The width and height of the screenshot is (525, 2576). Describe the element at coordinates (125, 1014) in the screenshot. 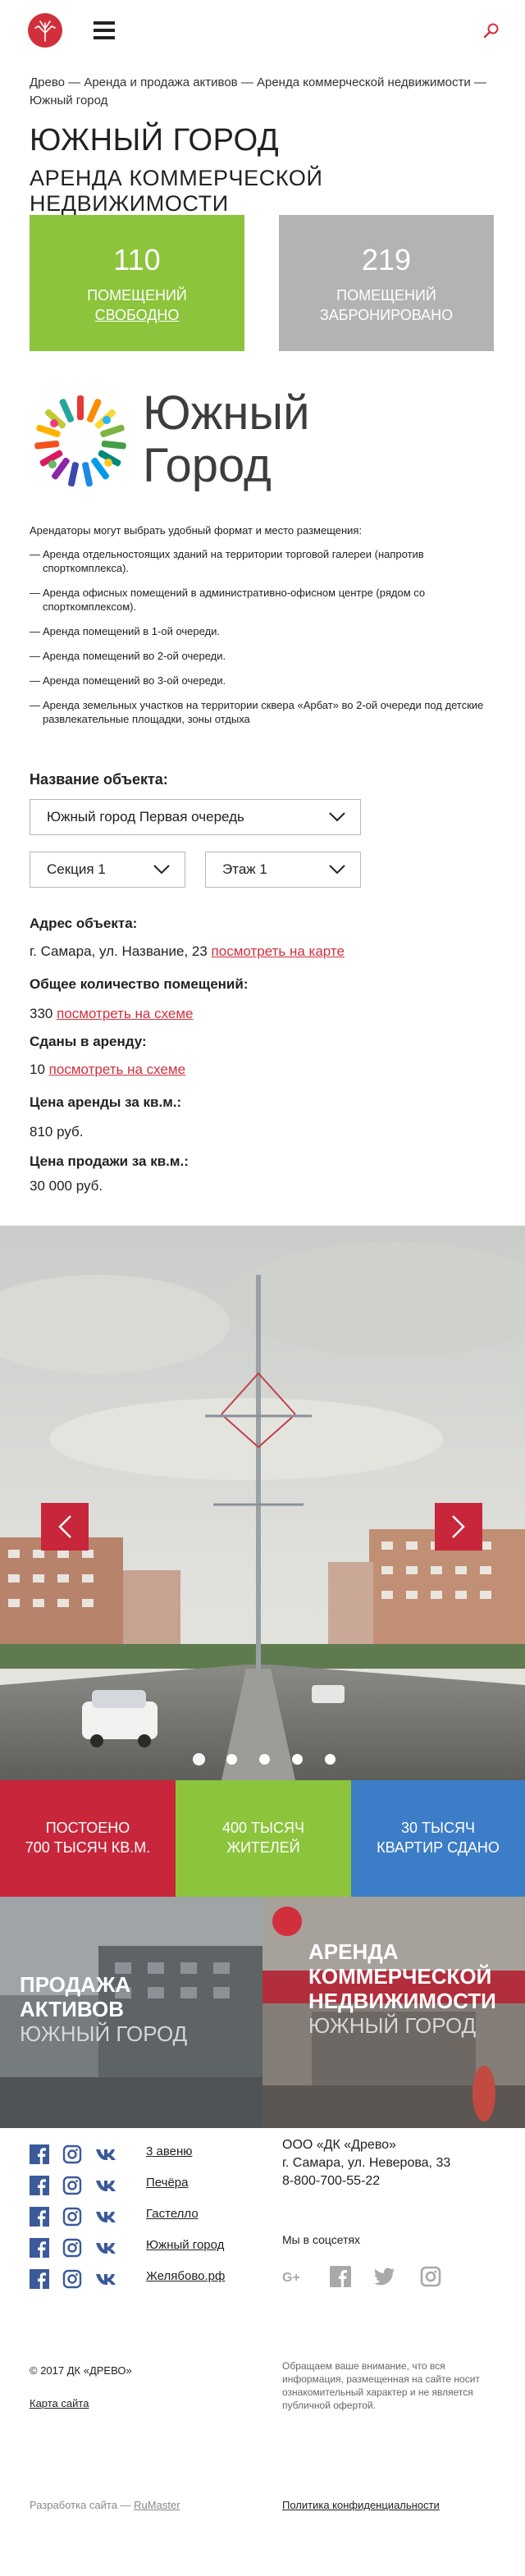

I see `total-scheme-link: посмотреть на схеме` at that location.